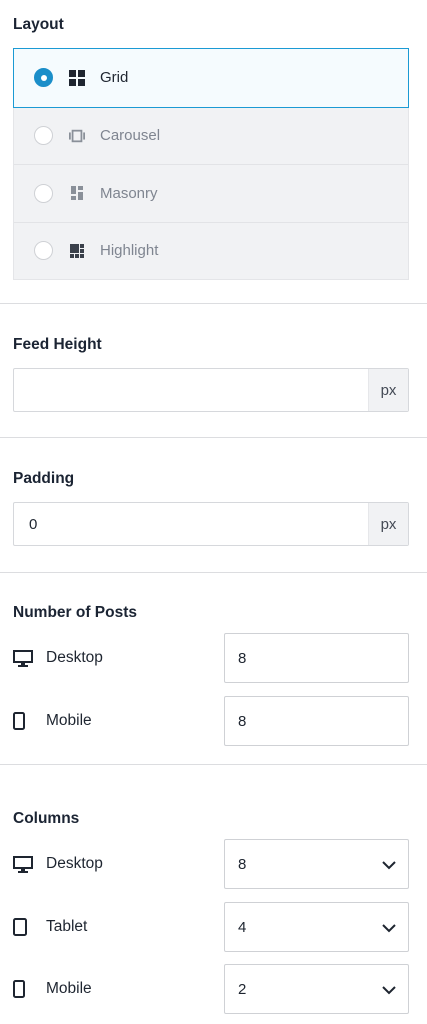  I want to click on tablet-icon, so click(23, 927).